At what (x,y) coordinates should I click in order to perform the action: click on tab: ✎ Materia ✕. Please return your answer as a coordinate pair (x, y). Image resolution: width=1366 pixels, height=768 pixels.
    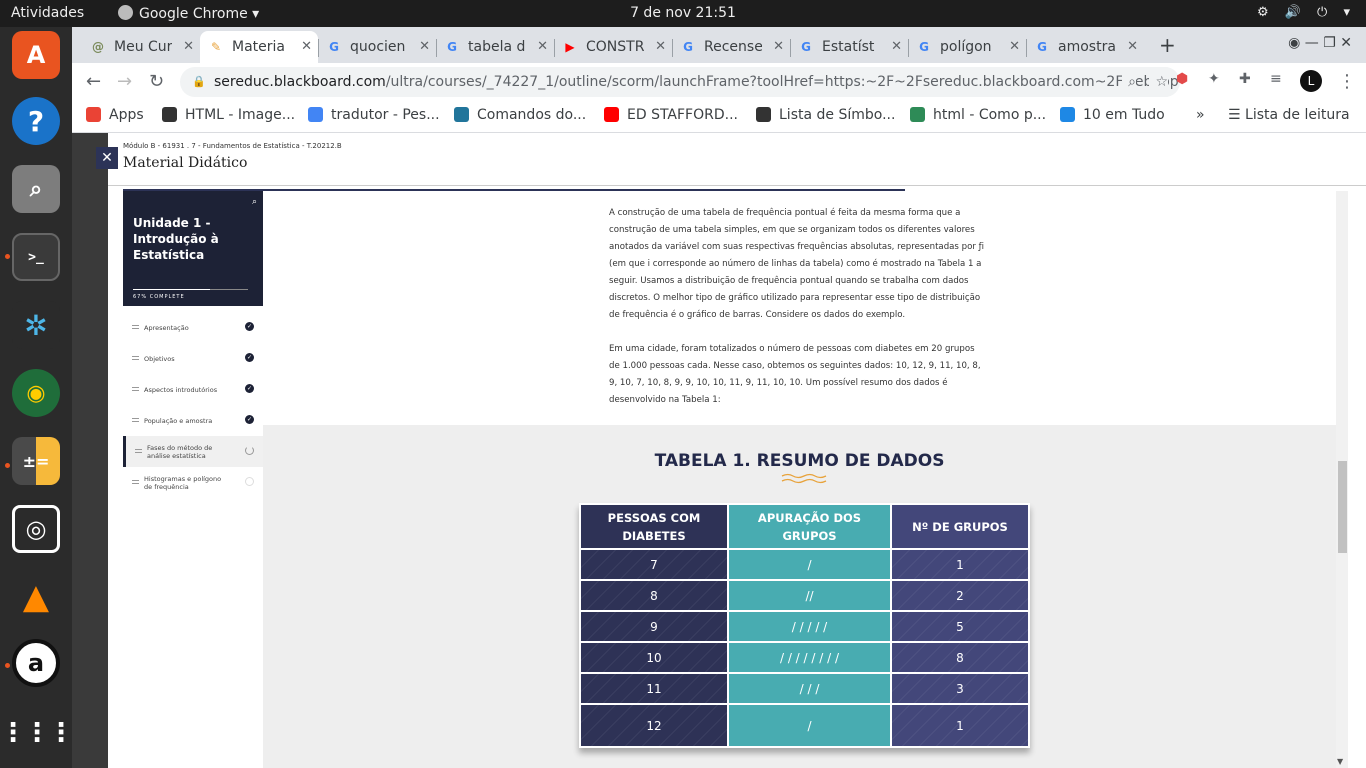
    Looking at the image, I should click on (259, 47).